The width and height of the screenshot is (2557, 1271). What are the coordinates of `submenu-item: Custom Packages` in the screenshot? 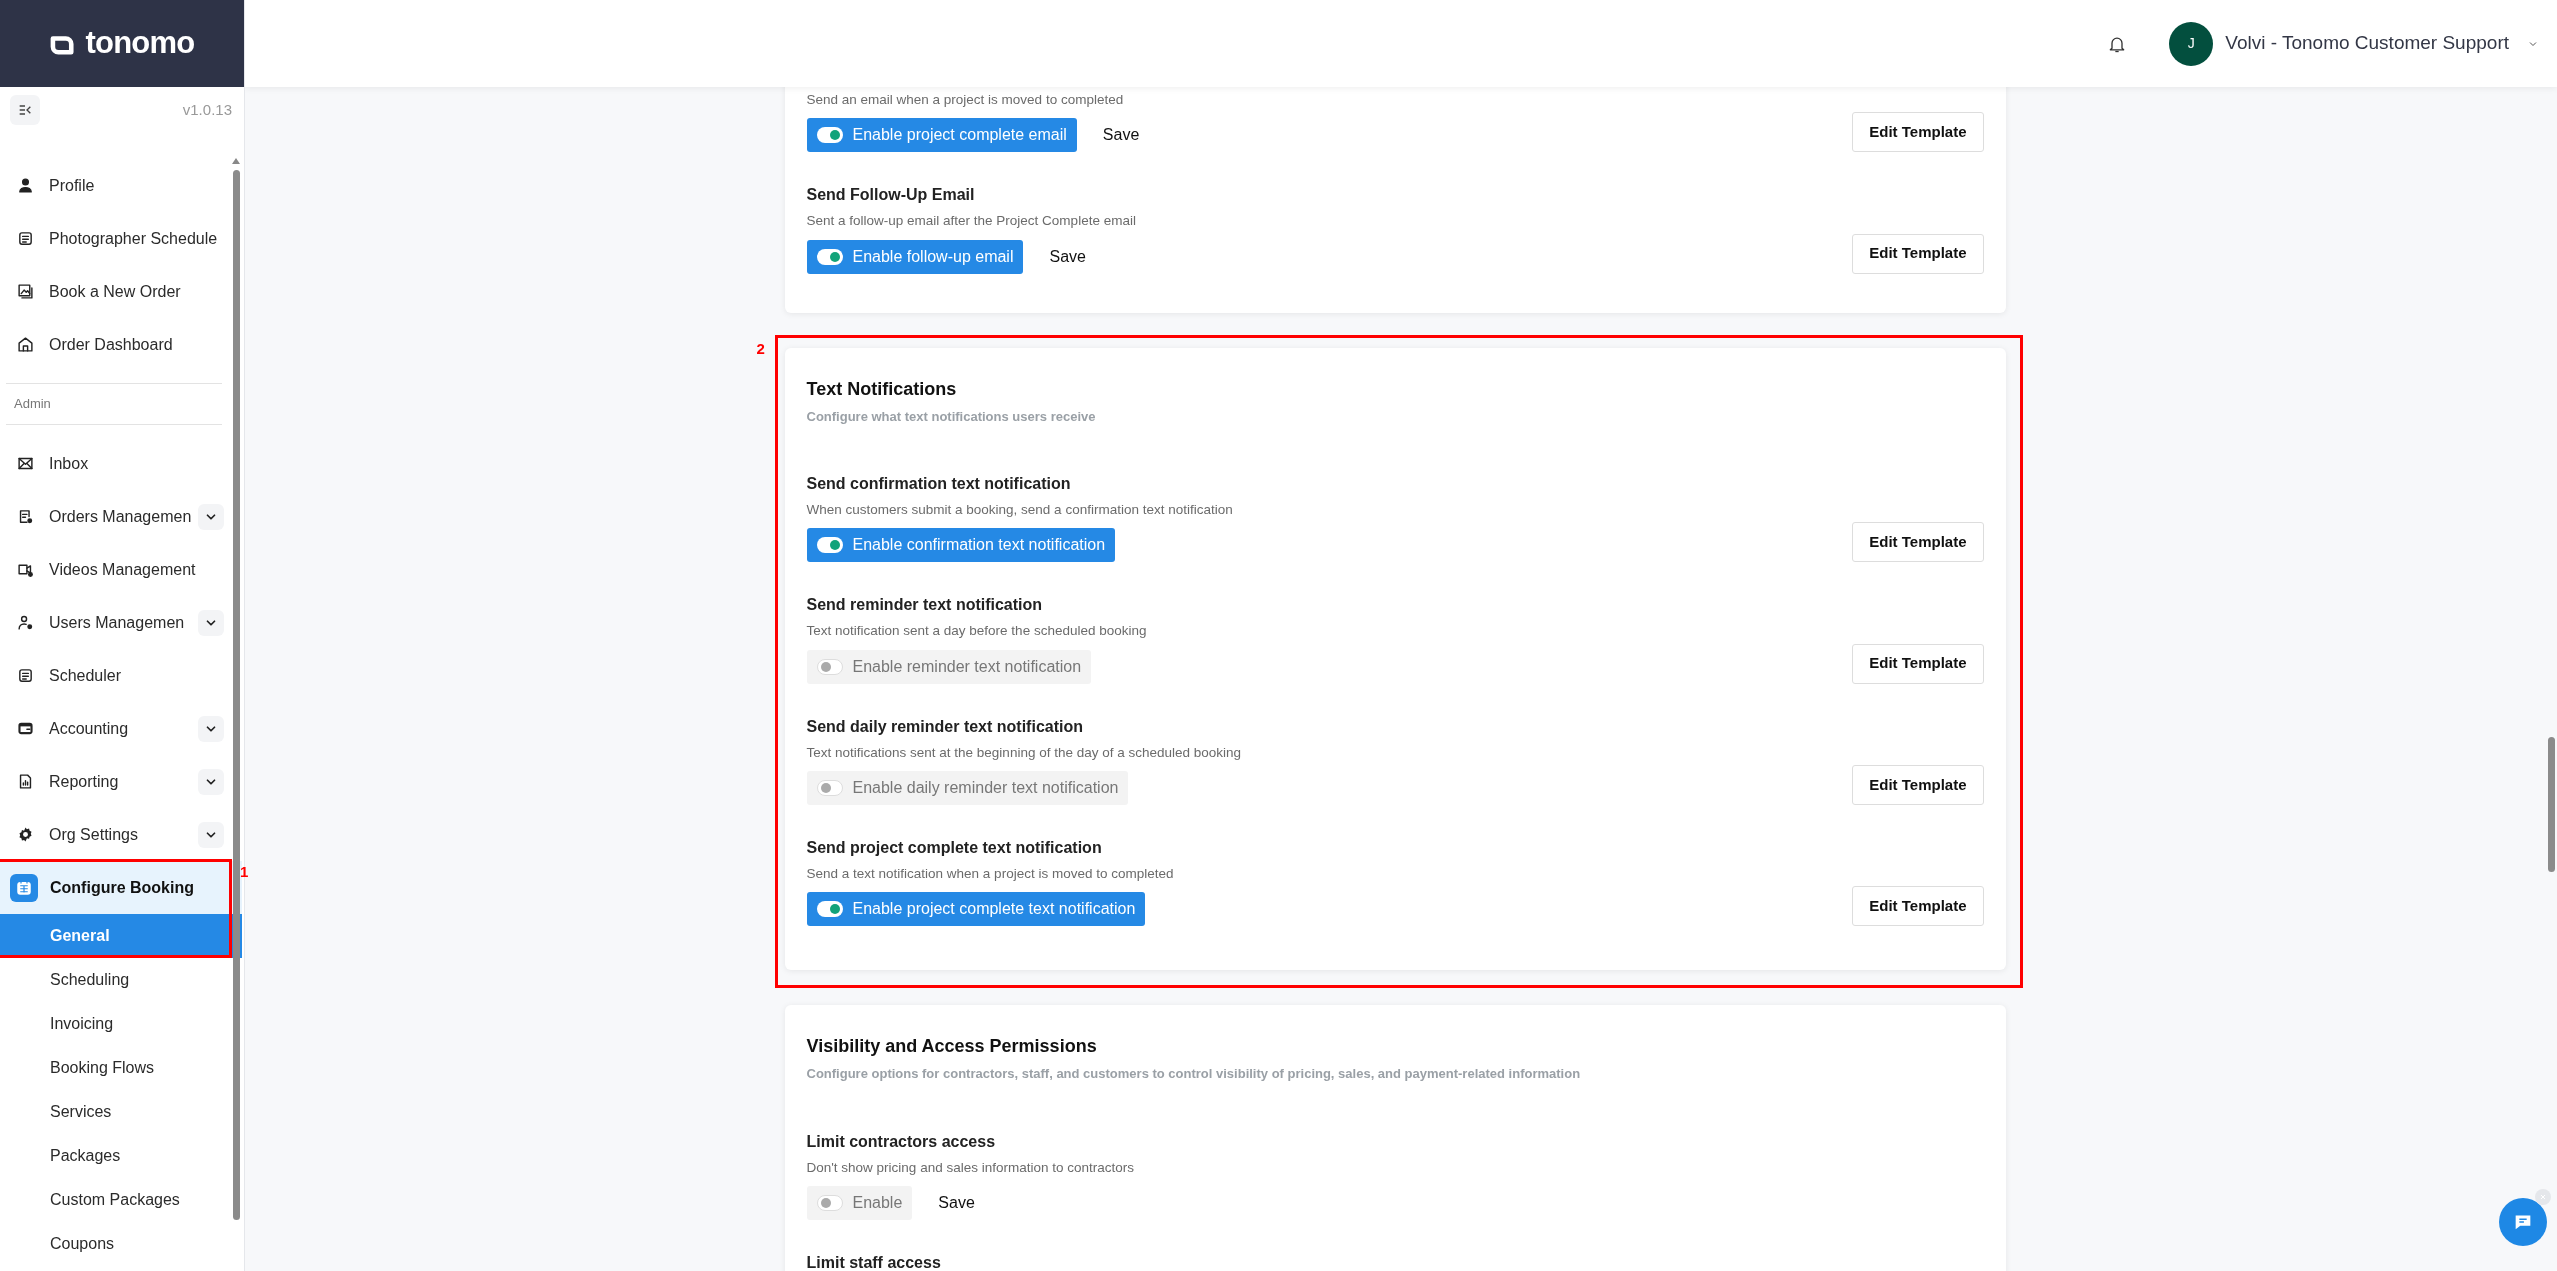 It's located at (114, 1200).